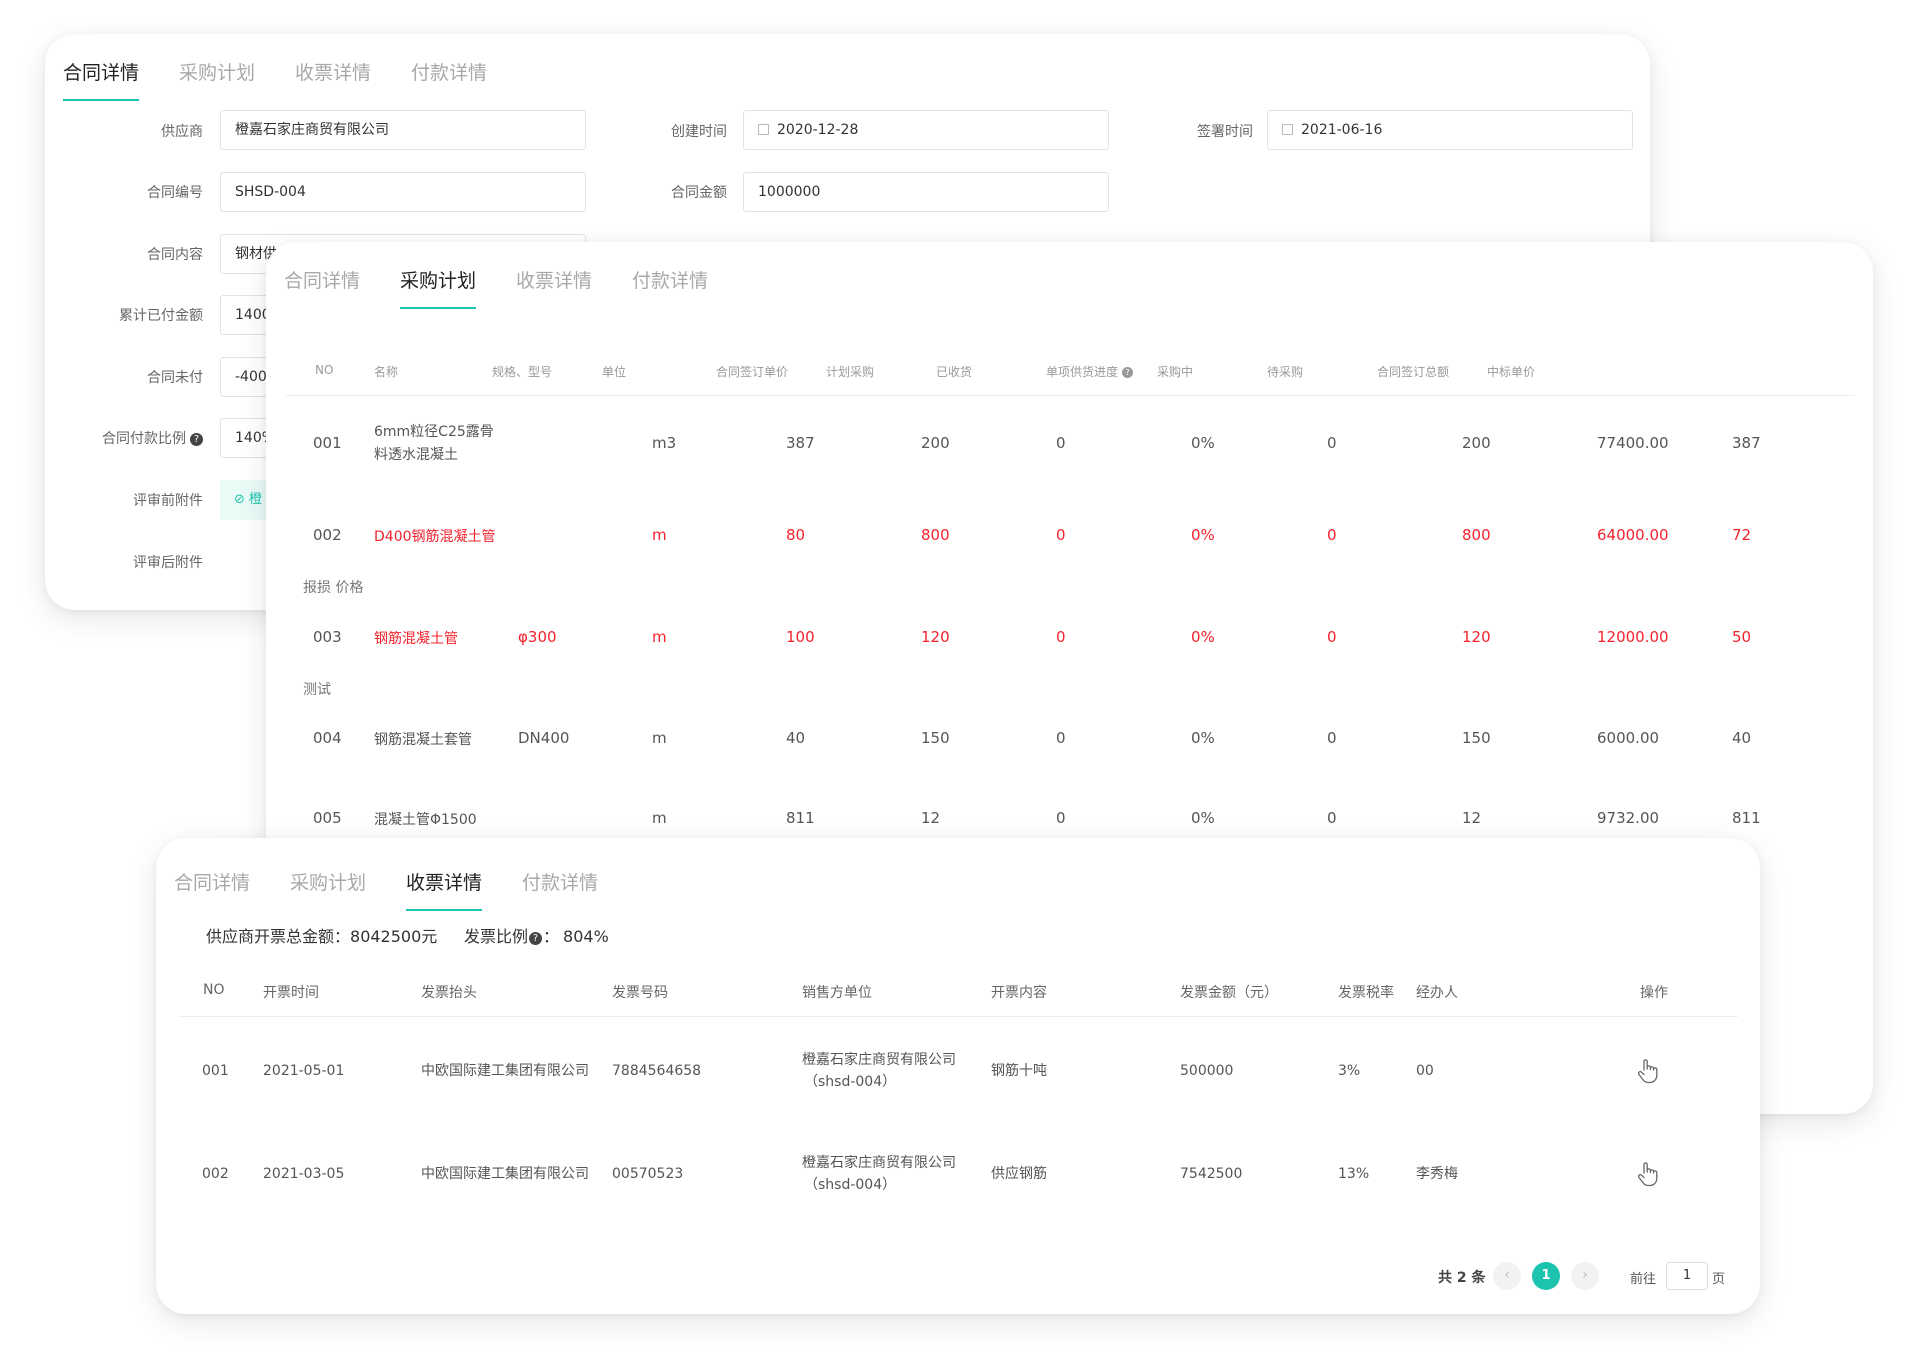 This screenshot has height=1368, width=1910. What do you see at coordinates (1654, 993) in the screenshot?
I see `col-action: 操作` at bounding box center [1654, 993].